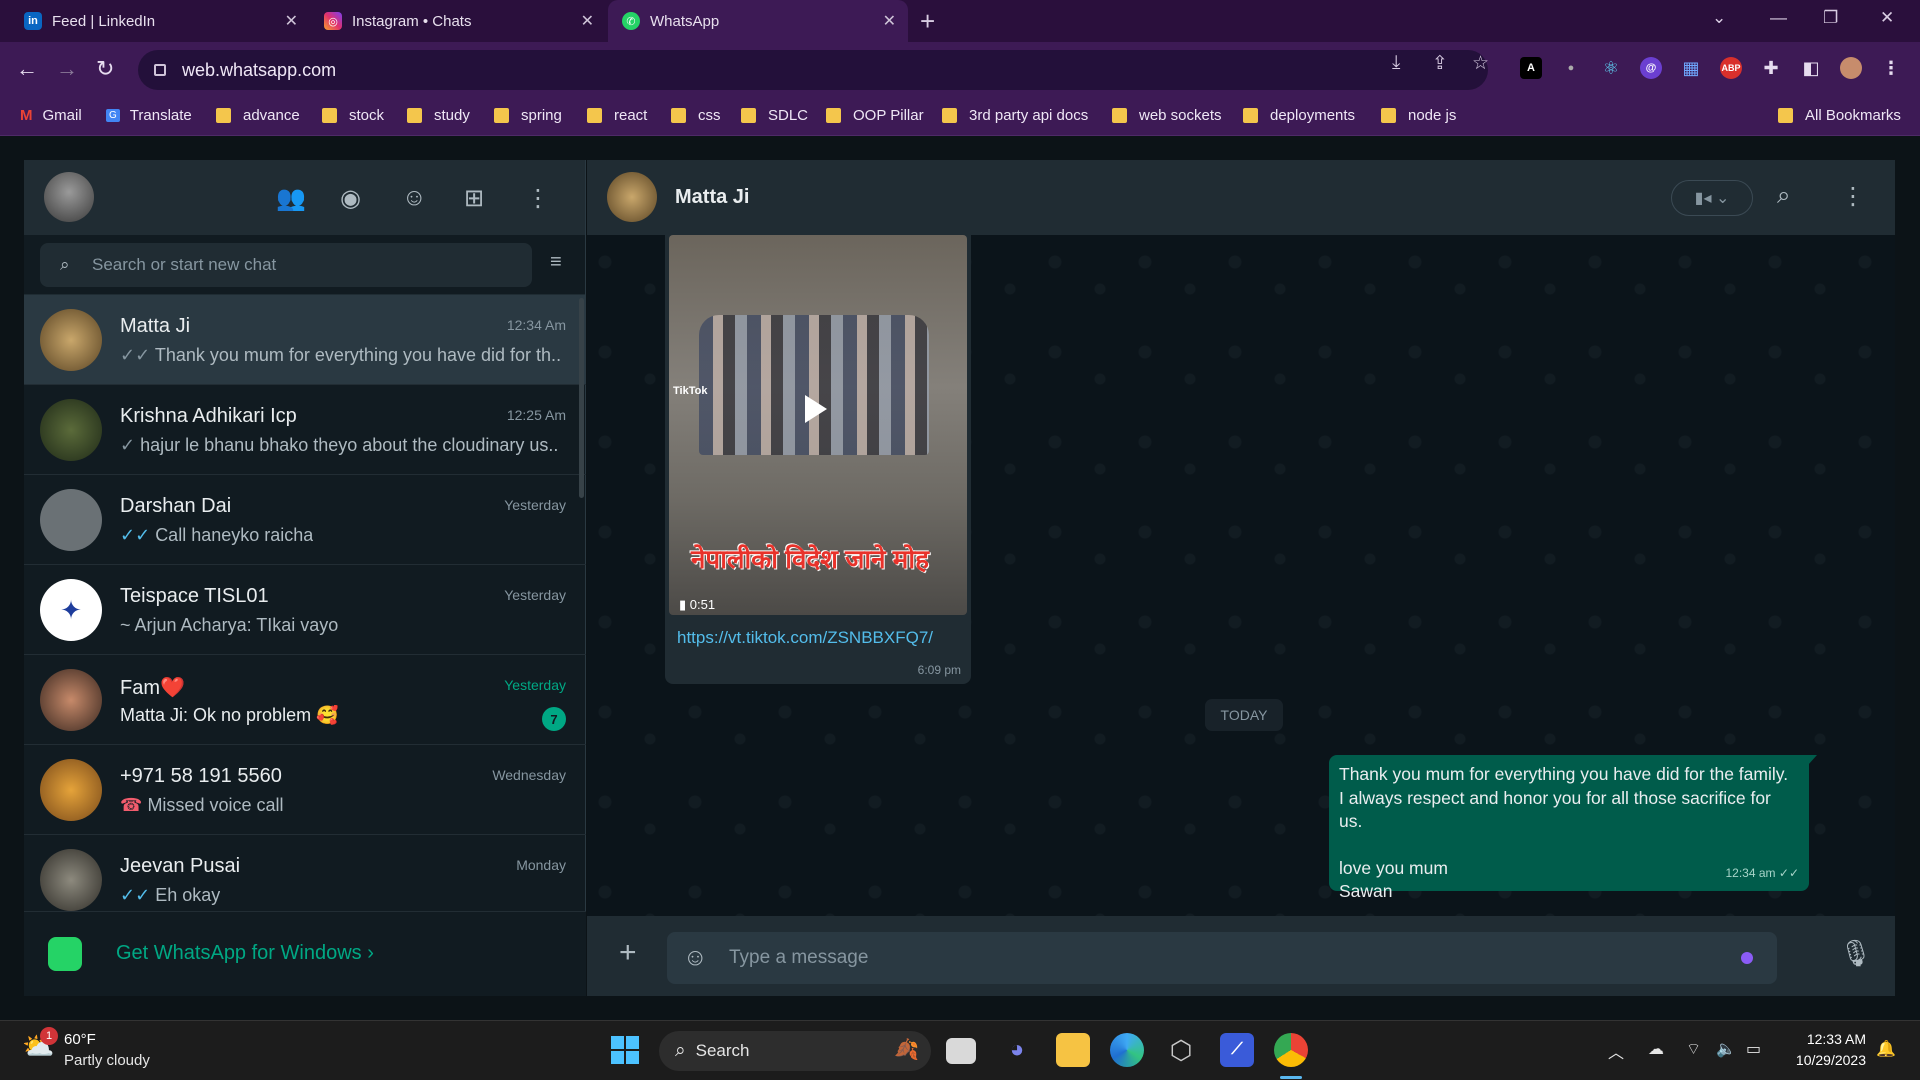 This screenshot has height=1080, width=1920. I want to click on volume-icon: 🔈, so click(1726, 1049).